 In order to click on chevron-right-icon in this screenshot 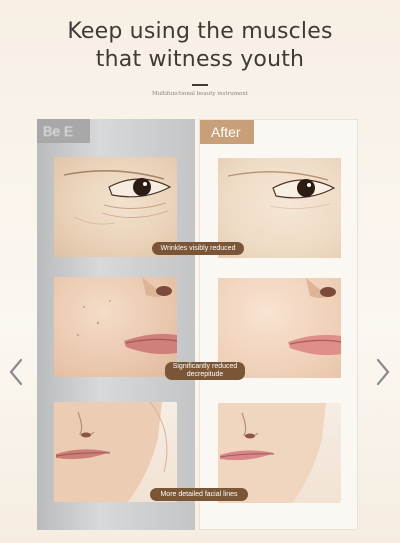, I will do `click(383, 372)`.